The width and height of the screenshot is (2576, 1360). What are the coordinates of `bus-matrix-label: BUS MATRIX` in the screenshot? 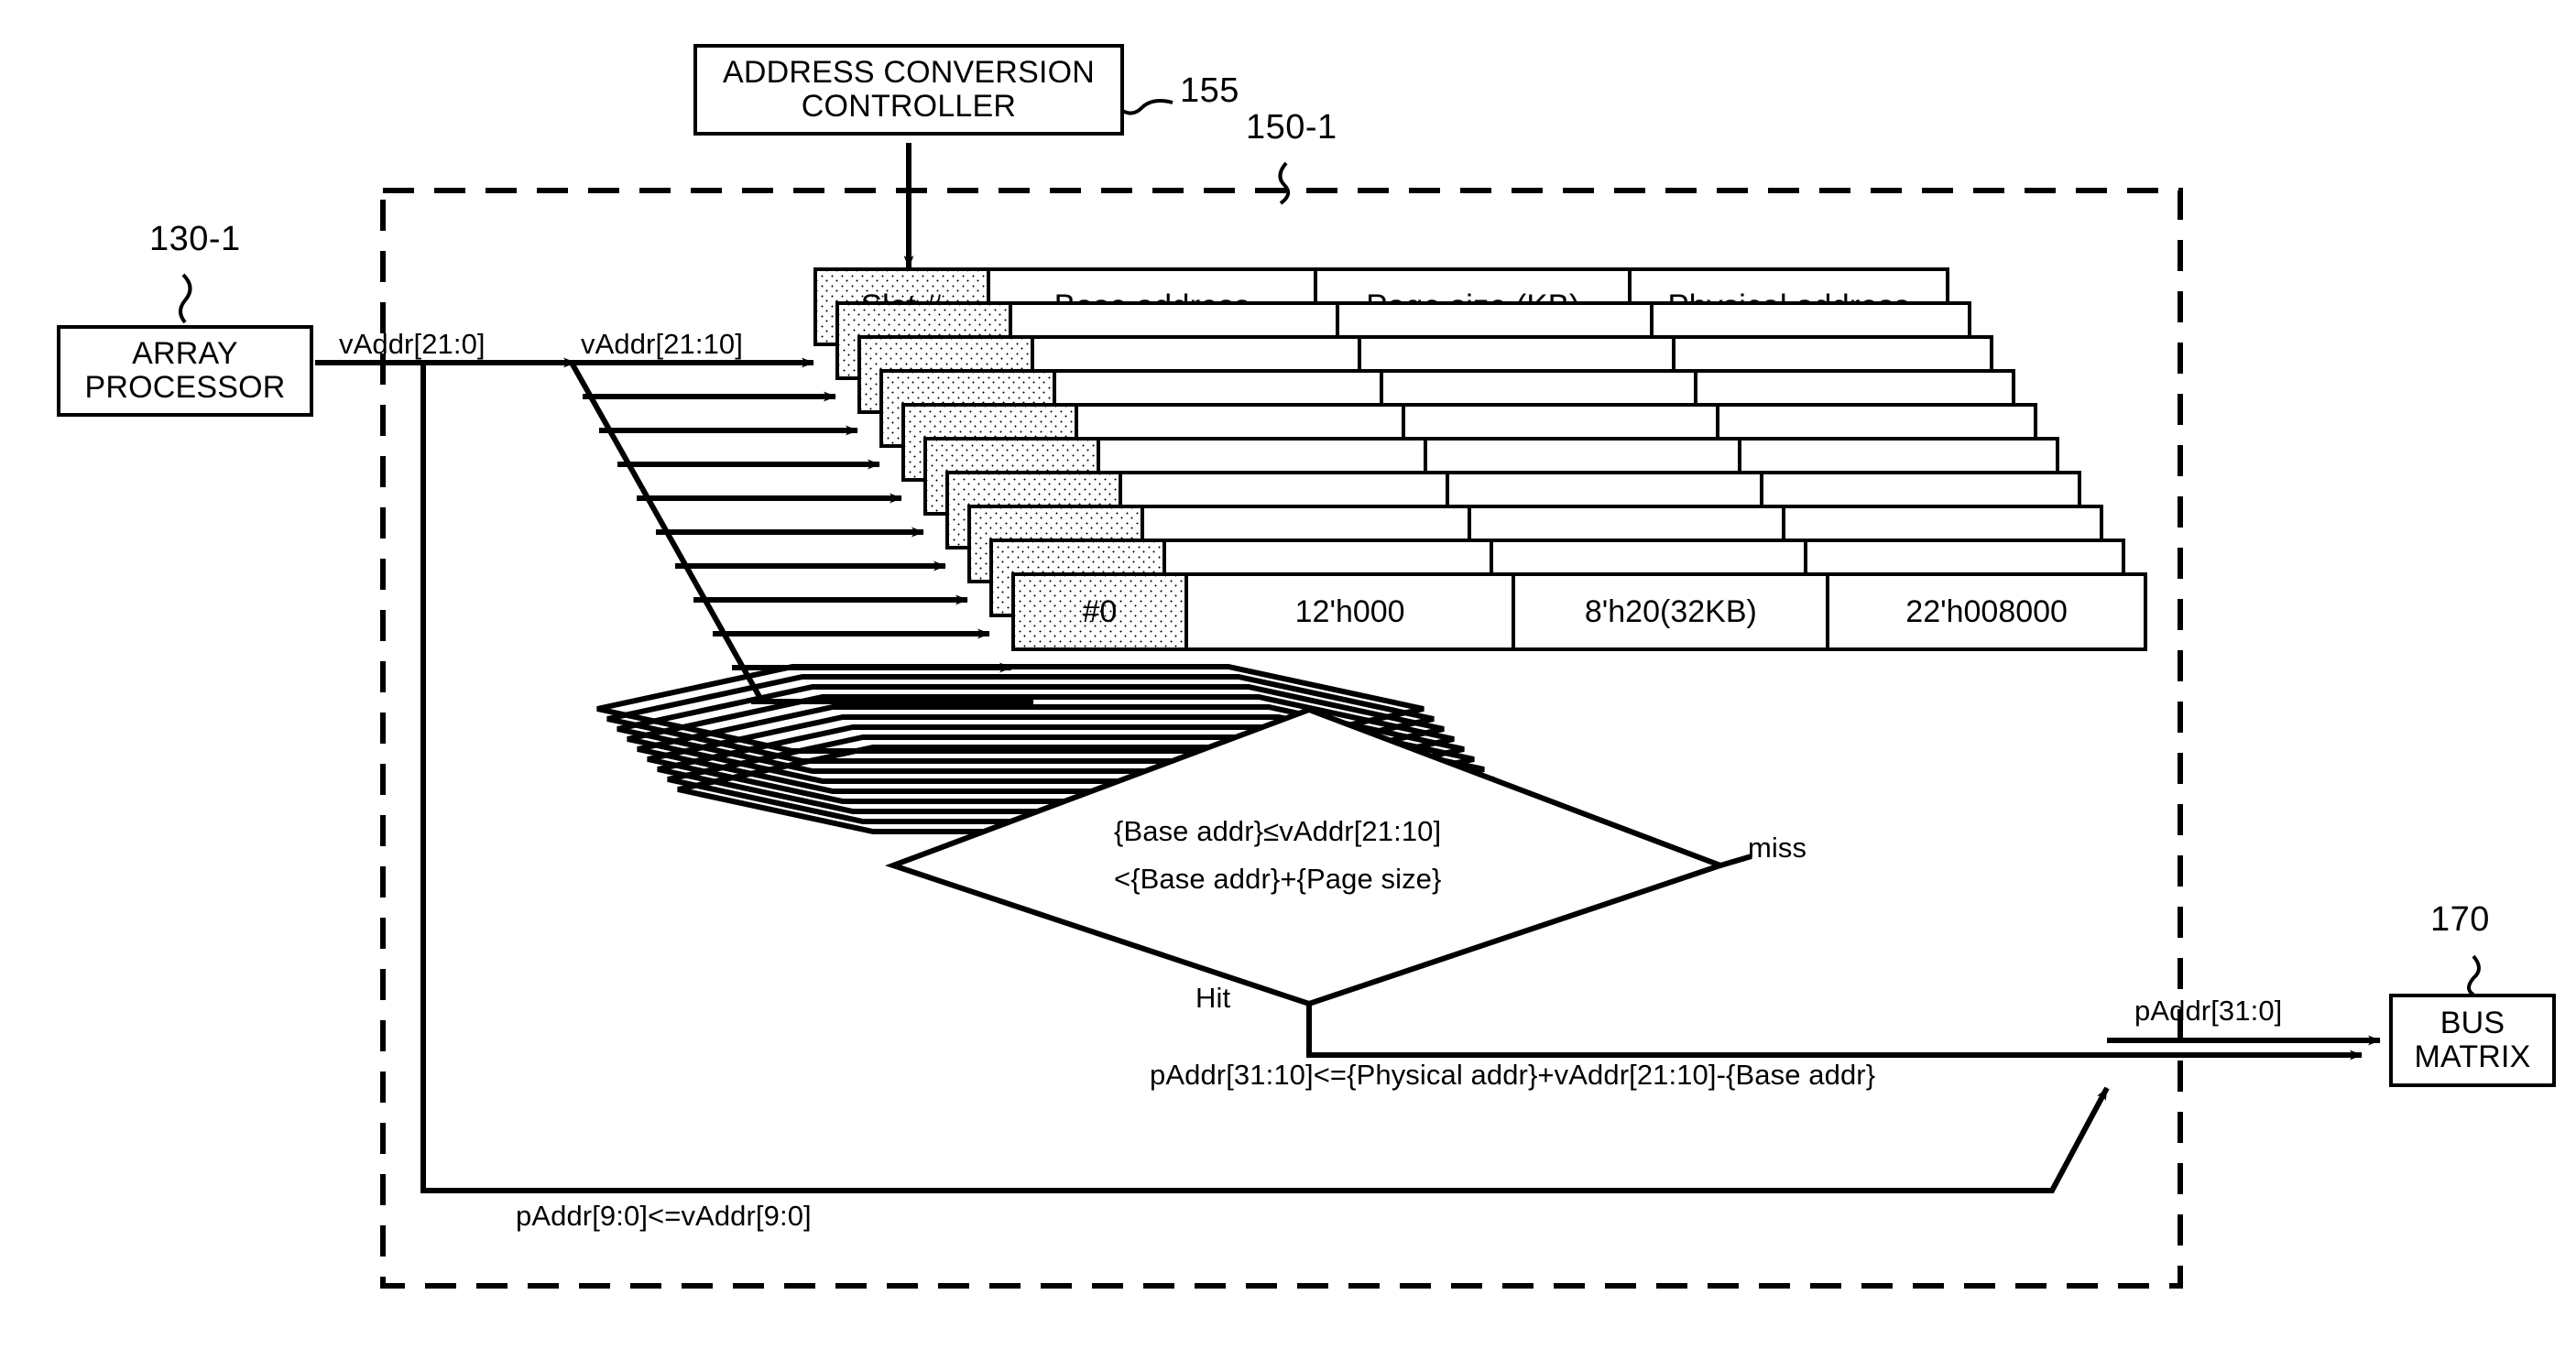 It's located at (2473, 1040).